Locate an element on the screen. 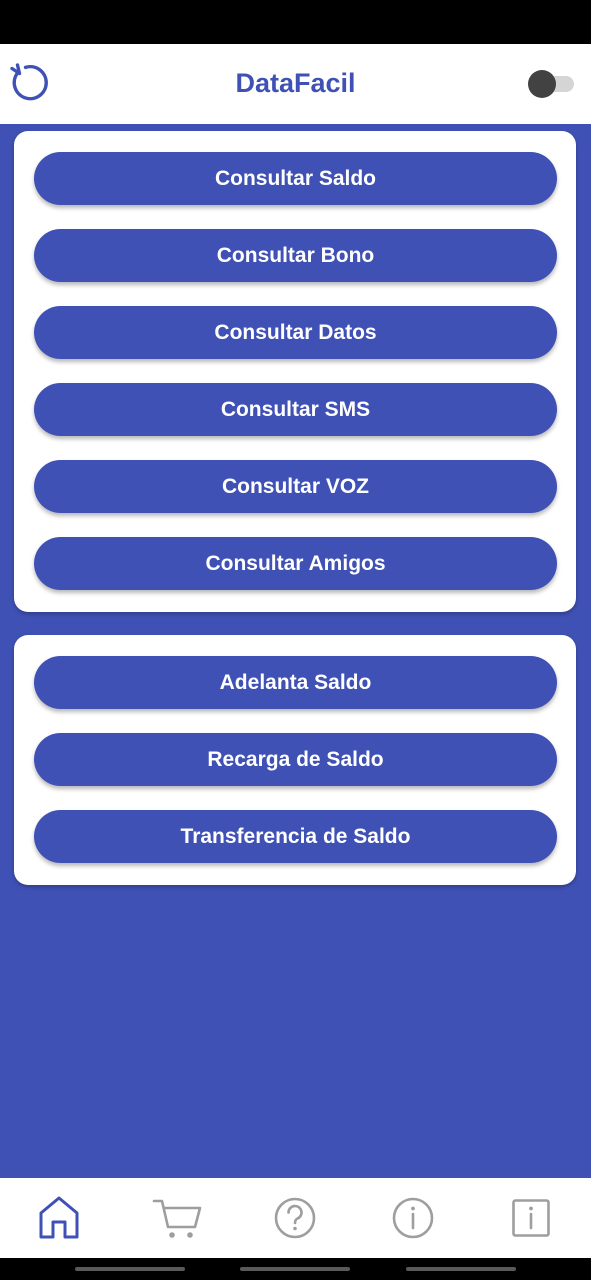 The image size is (591, 1280). status-bar is located at coordinates (295, 22).